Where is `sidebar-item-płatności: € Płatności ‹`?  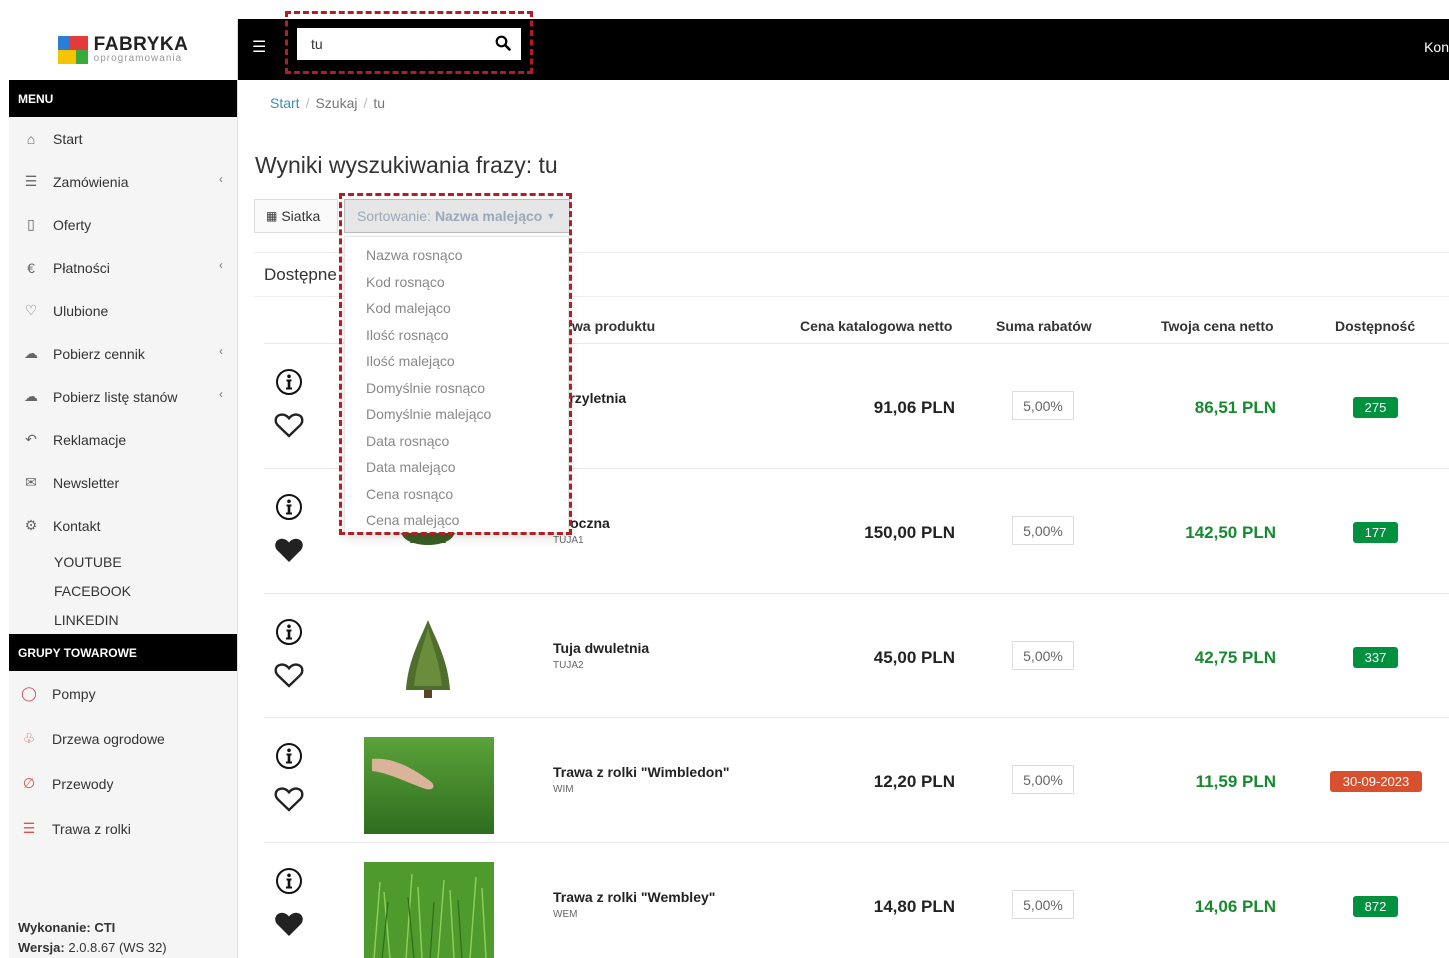
sidebar-item-płatności: € Płatności ‹ is located at coordinates (123, 267).